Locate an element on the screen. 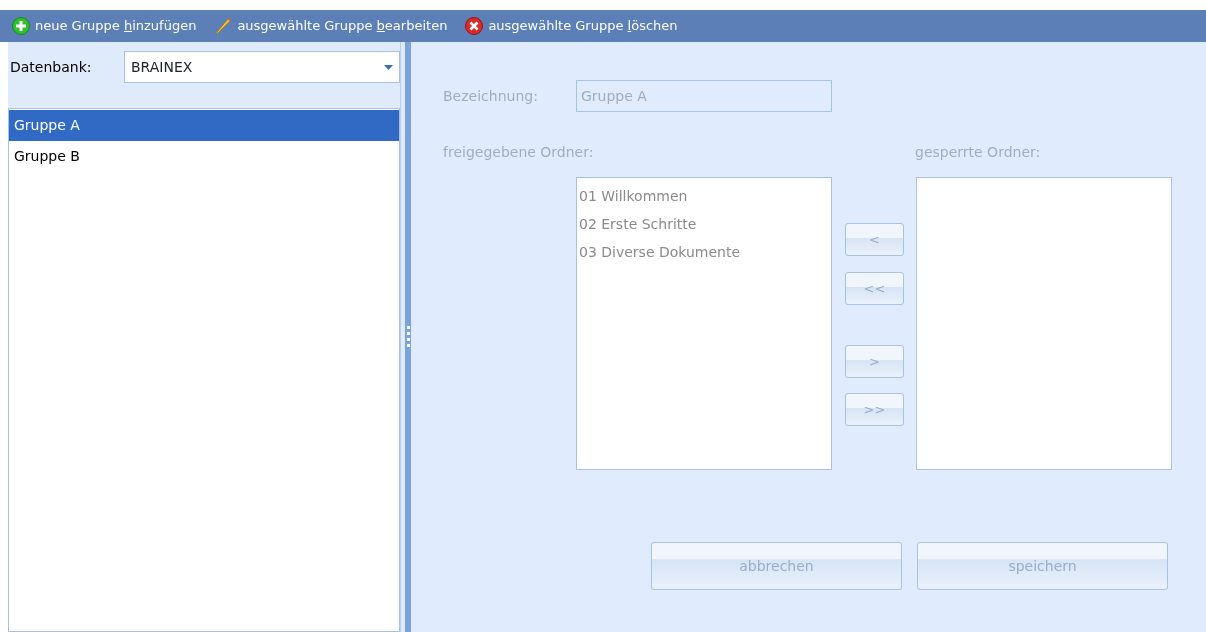  database-dropdown: BRAINEX is located at coordinates (262, 67).